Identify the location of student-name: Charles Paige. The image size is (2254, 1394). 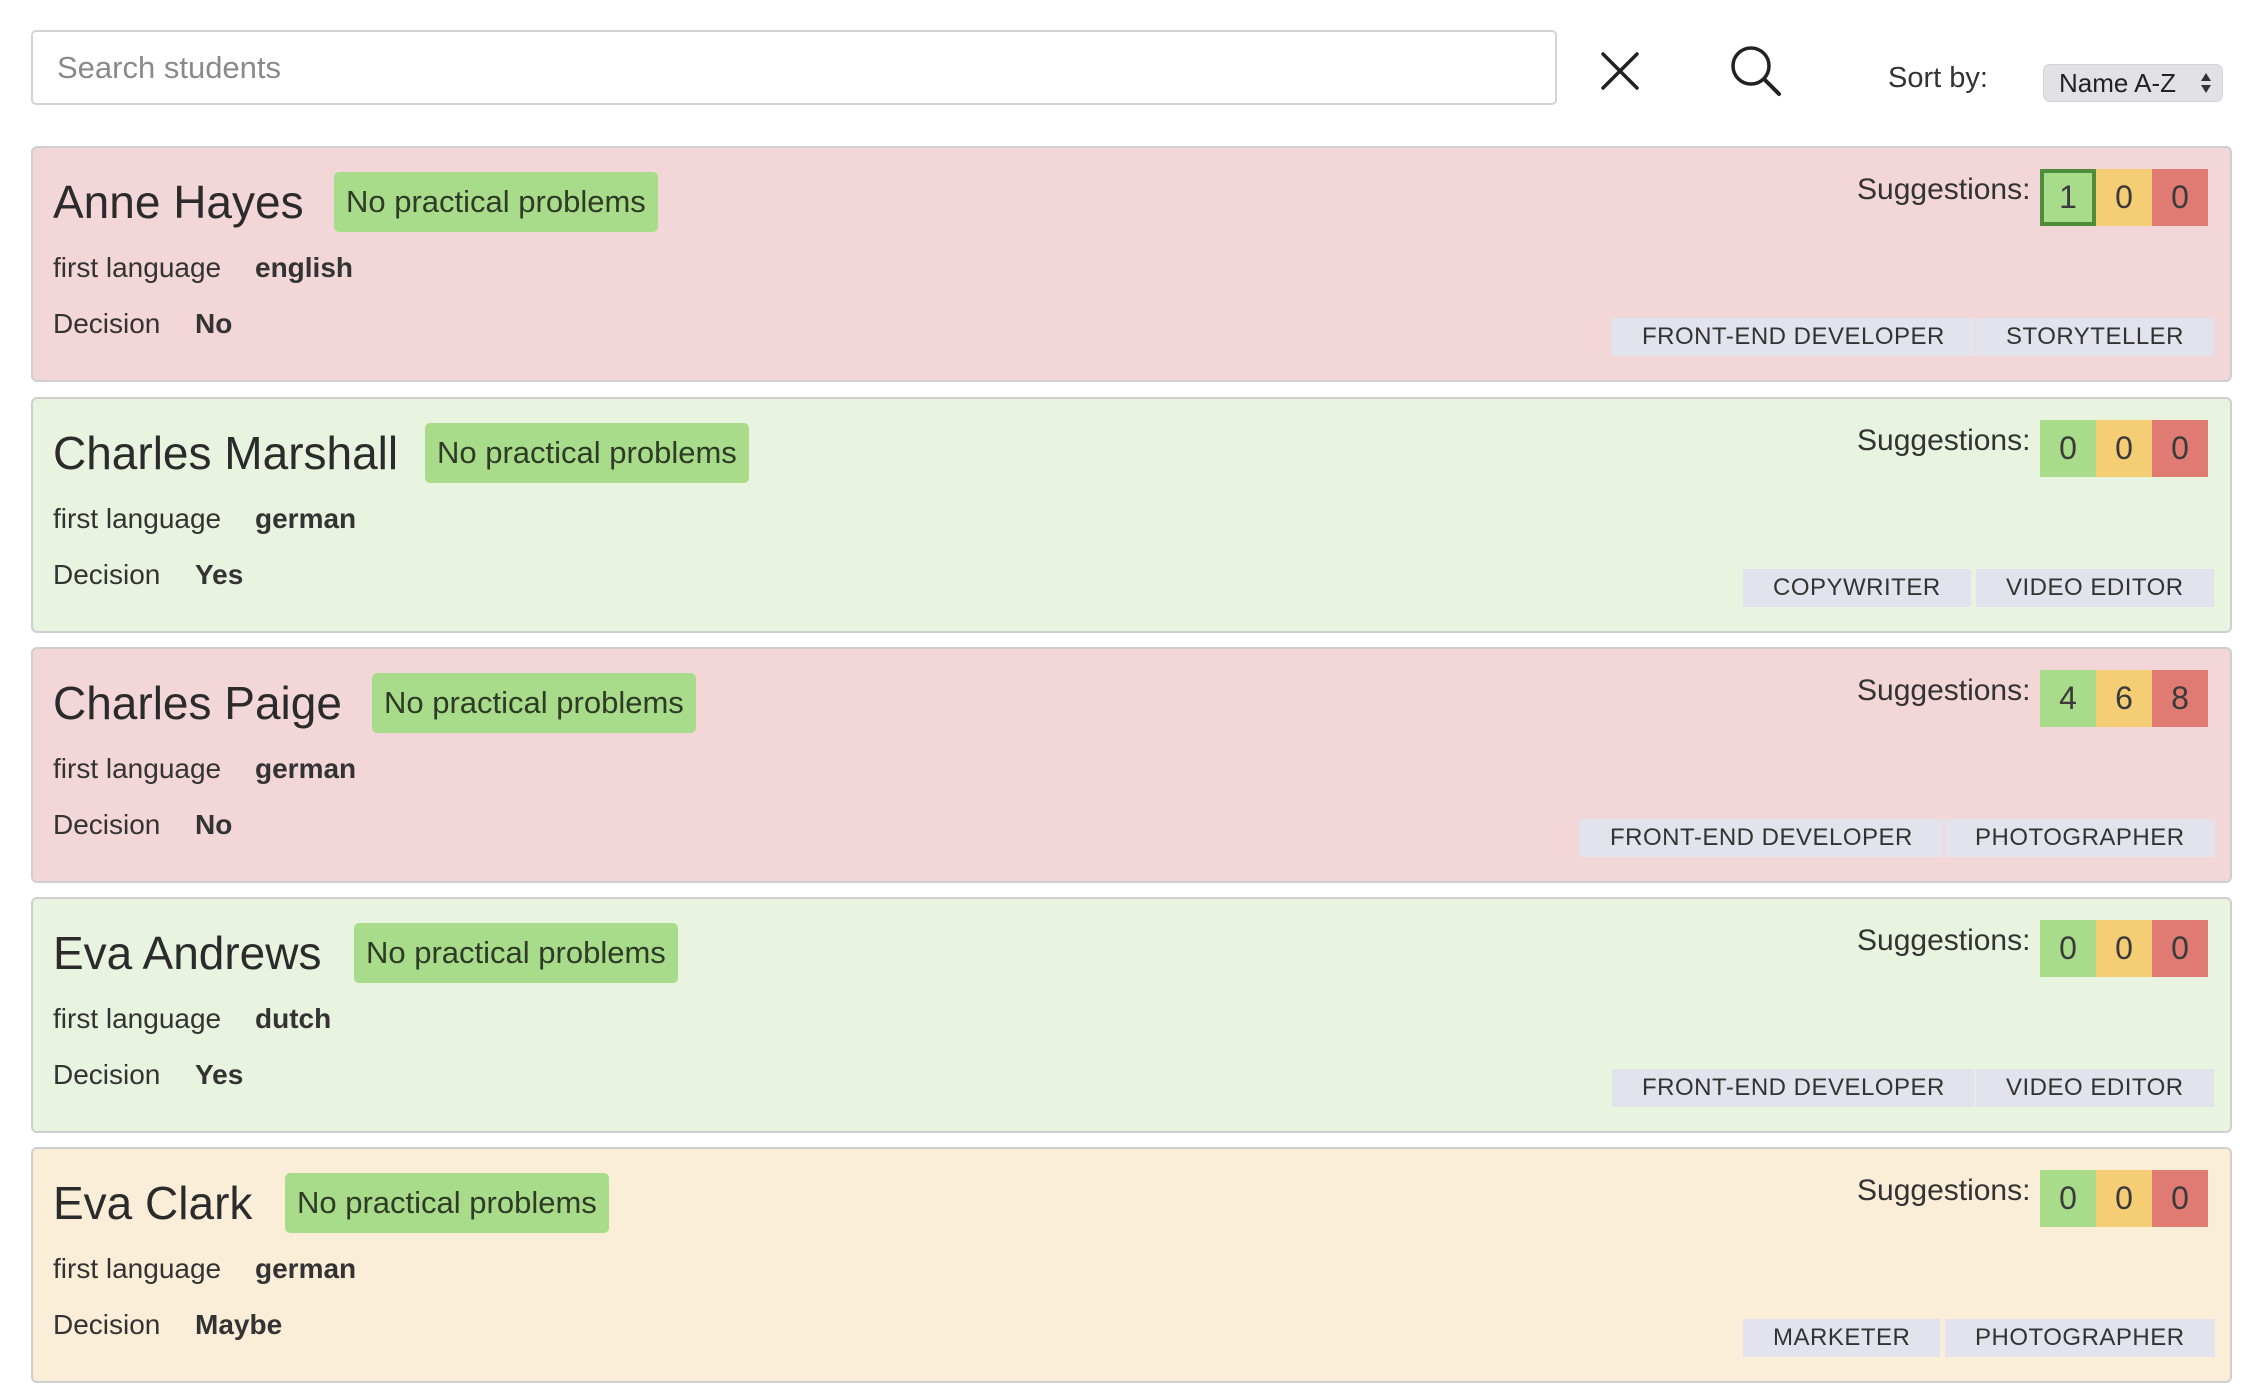
(197, 703).